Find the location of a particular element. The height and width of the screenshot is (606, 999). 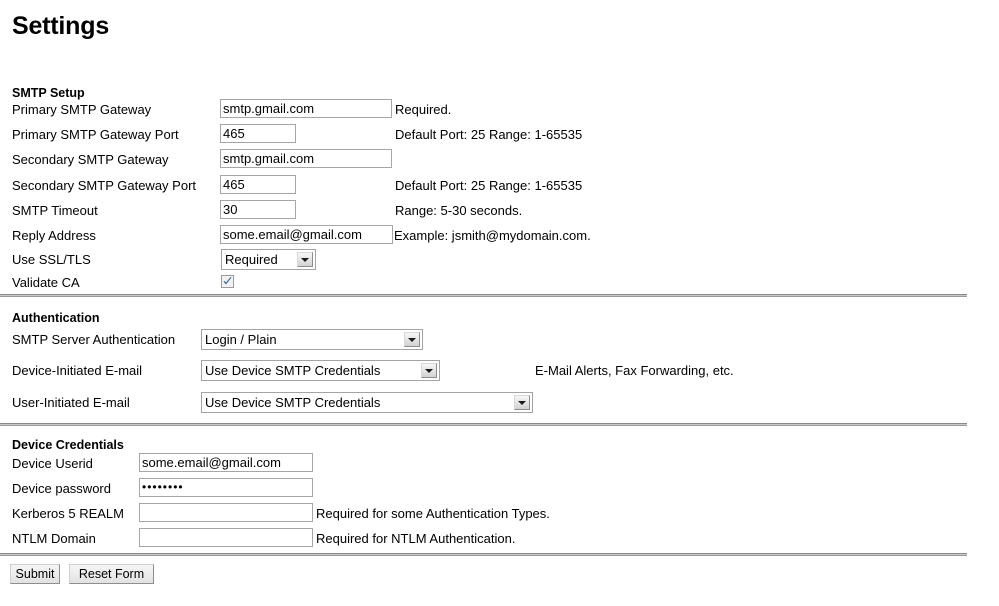

label-validate-ca: Validate CA is located at coordinates (46, 282).